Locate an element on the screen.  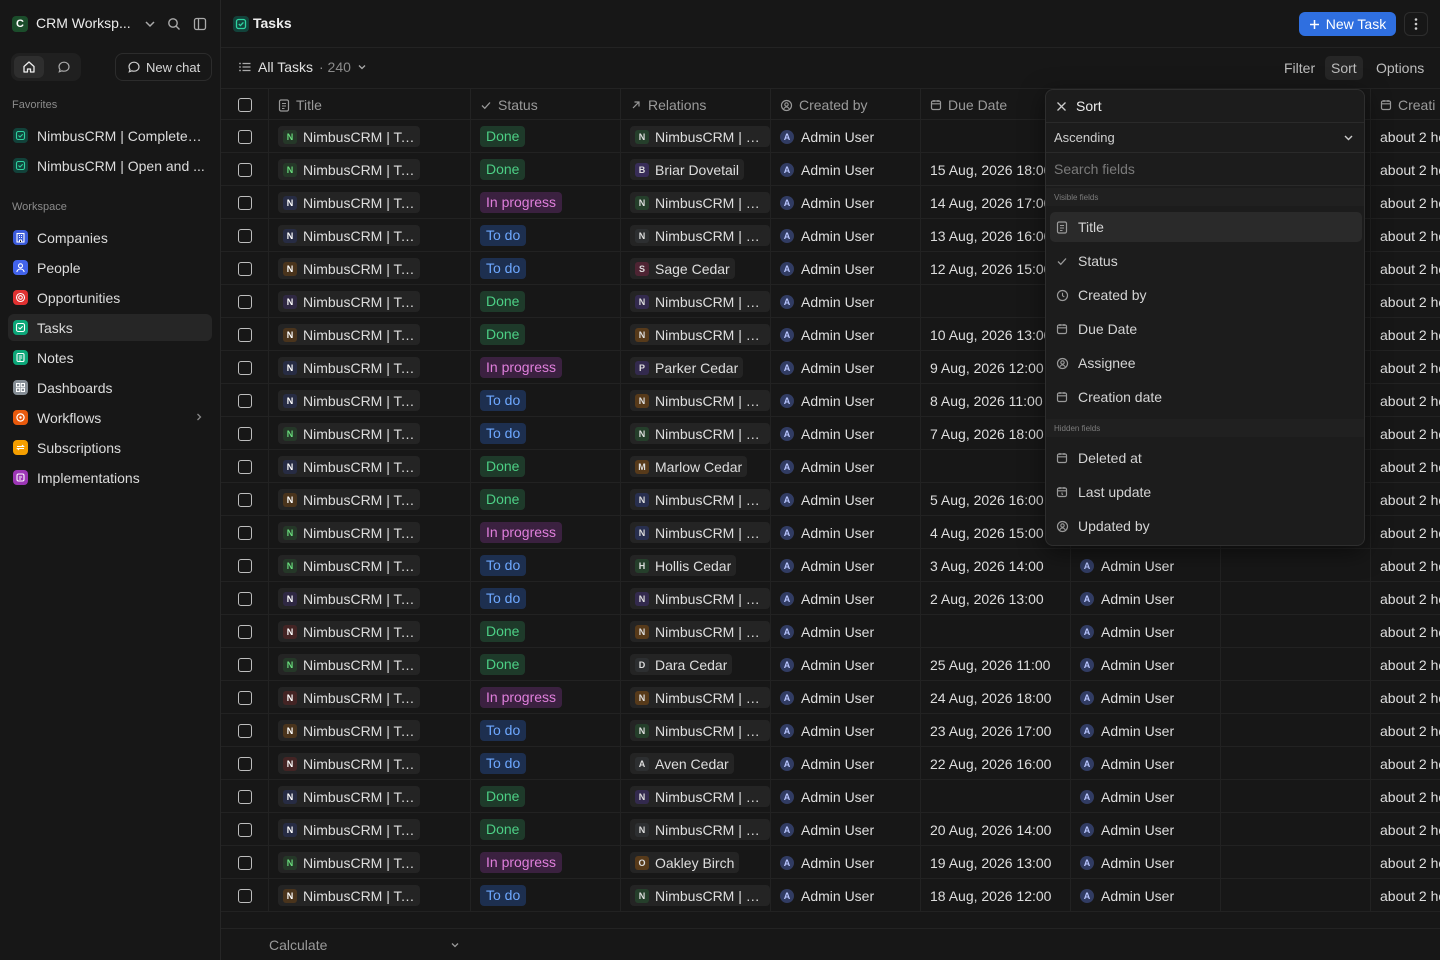
relation-chip: A Aven Cedar is located at coordinates (682, 763).